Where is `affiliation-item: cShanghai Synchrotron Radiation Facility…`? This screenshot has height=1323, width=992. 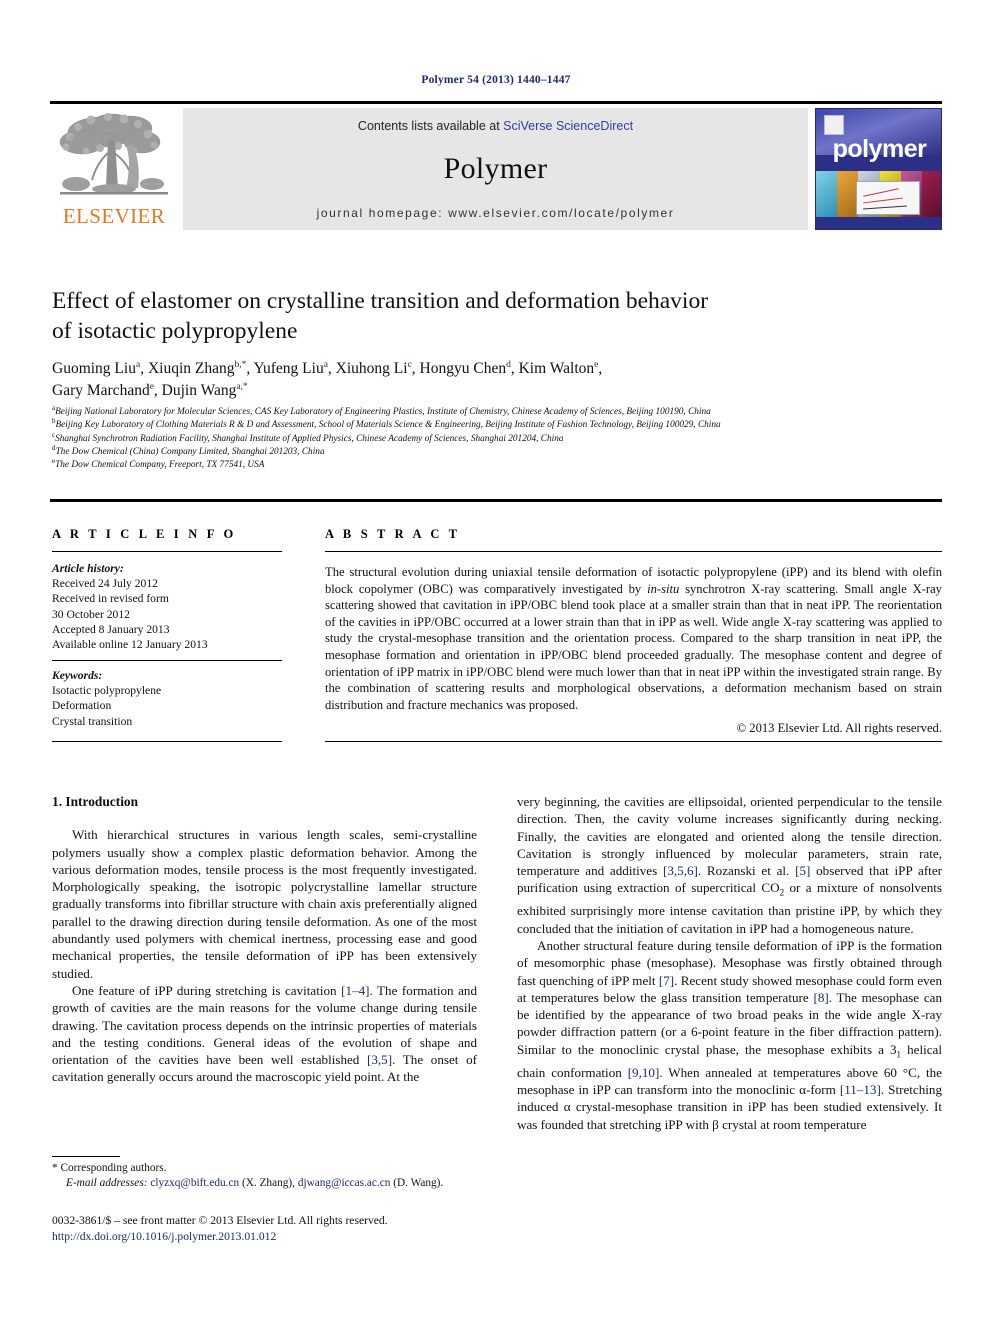 affiliation-item: cShanghai Synchrotron Radiation Facility… is located at coordinates (497, 438).